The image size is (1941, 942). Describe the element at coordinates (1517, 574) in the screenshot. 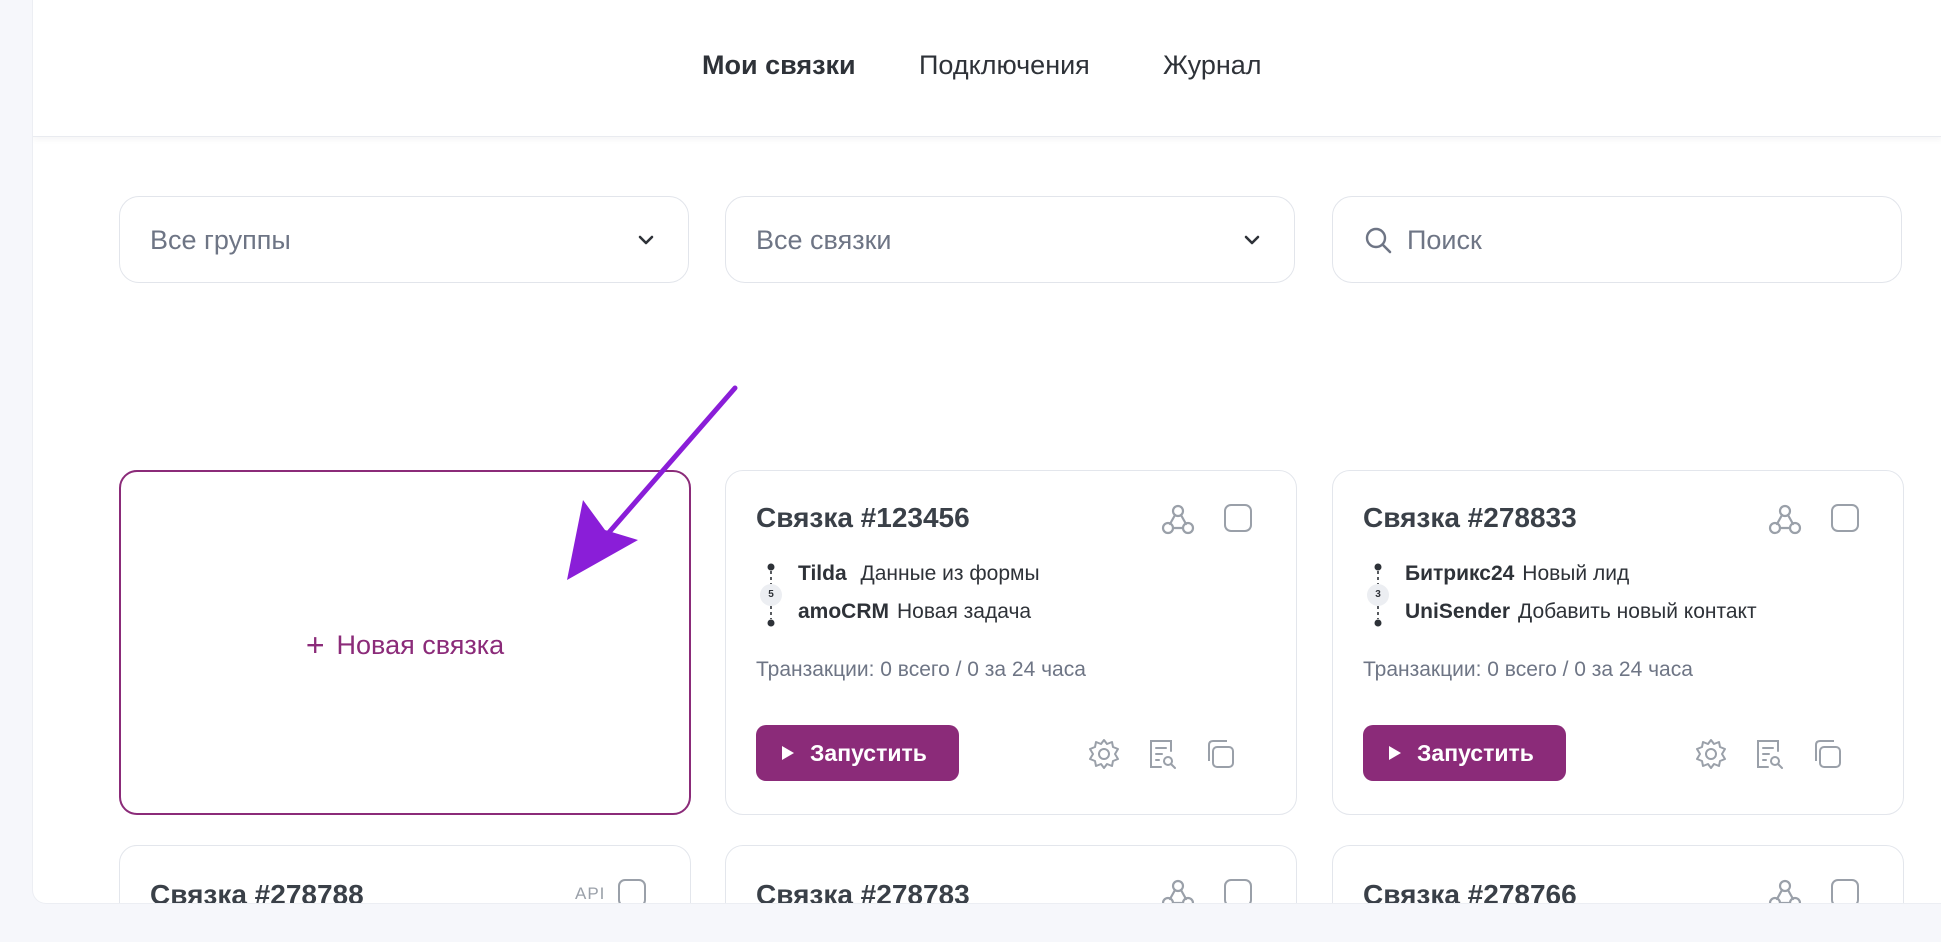

I see `flow-source: Битрикс24 Новый лид` at that location.